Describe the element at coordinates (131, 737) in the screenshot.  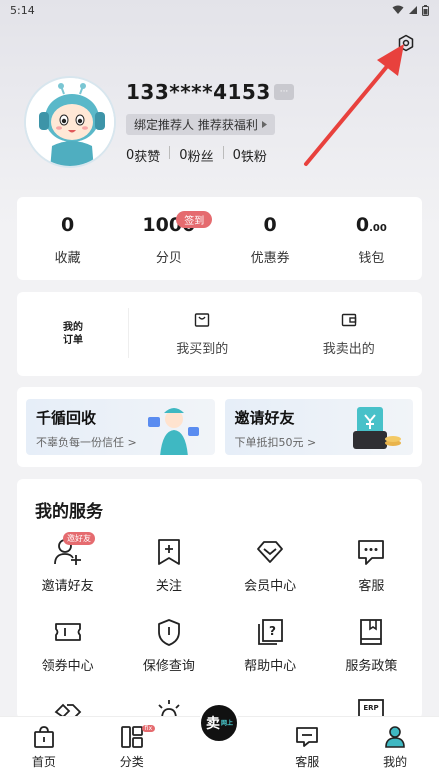
I see `category-icon` at that location.